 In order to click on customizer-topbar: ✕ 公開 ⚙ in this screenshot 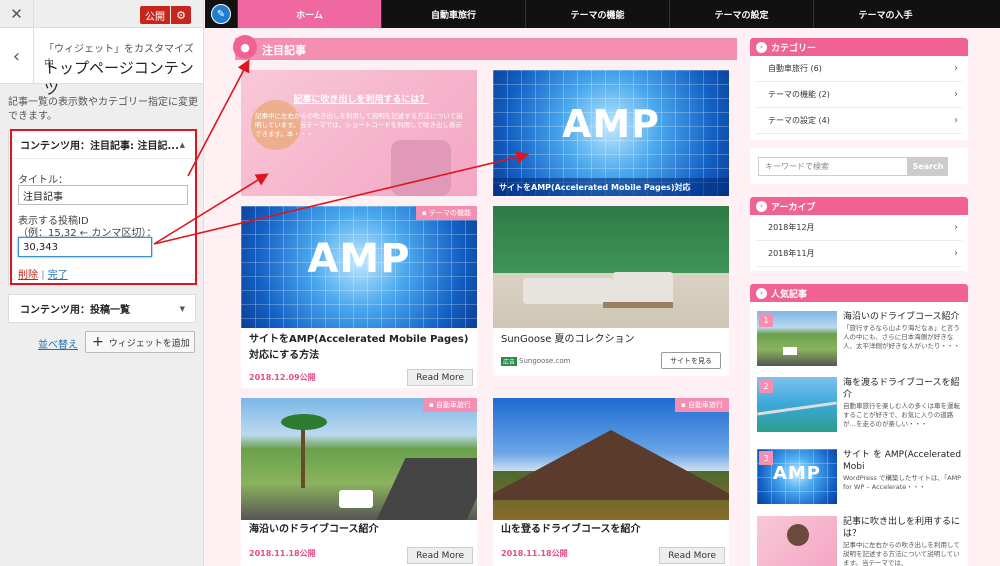, I will do `click(101, 14)`.